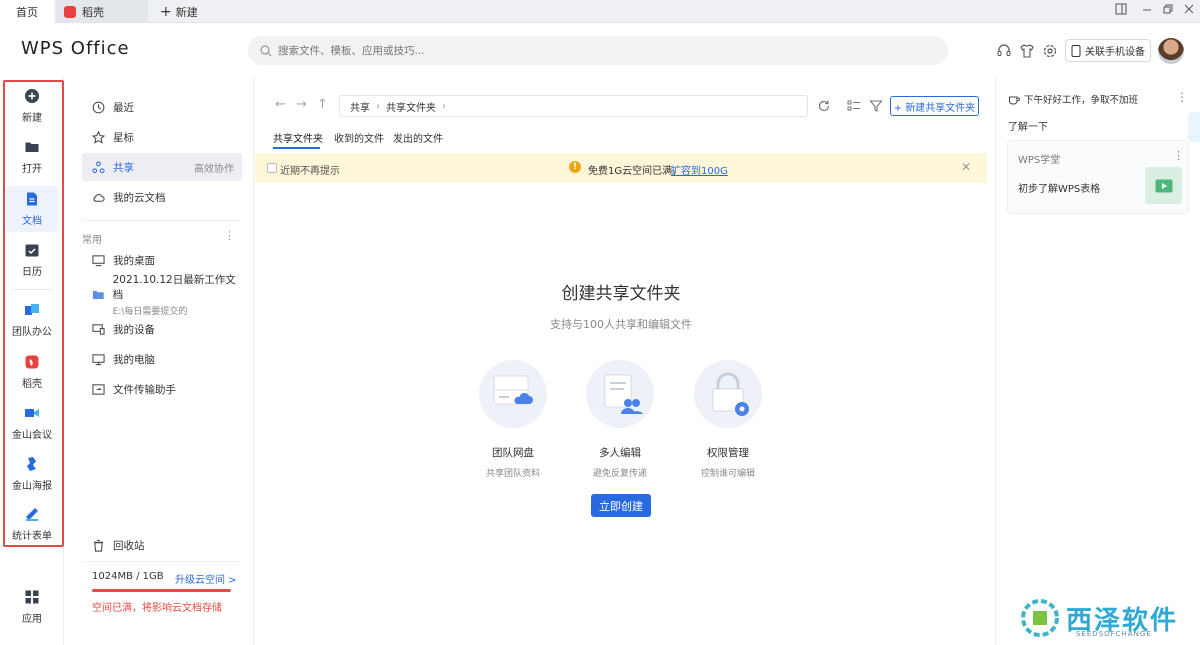  I want to click on storage-usage: 1024MB / 1GB, so click(128, 576).